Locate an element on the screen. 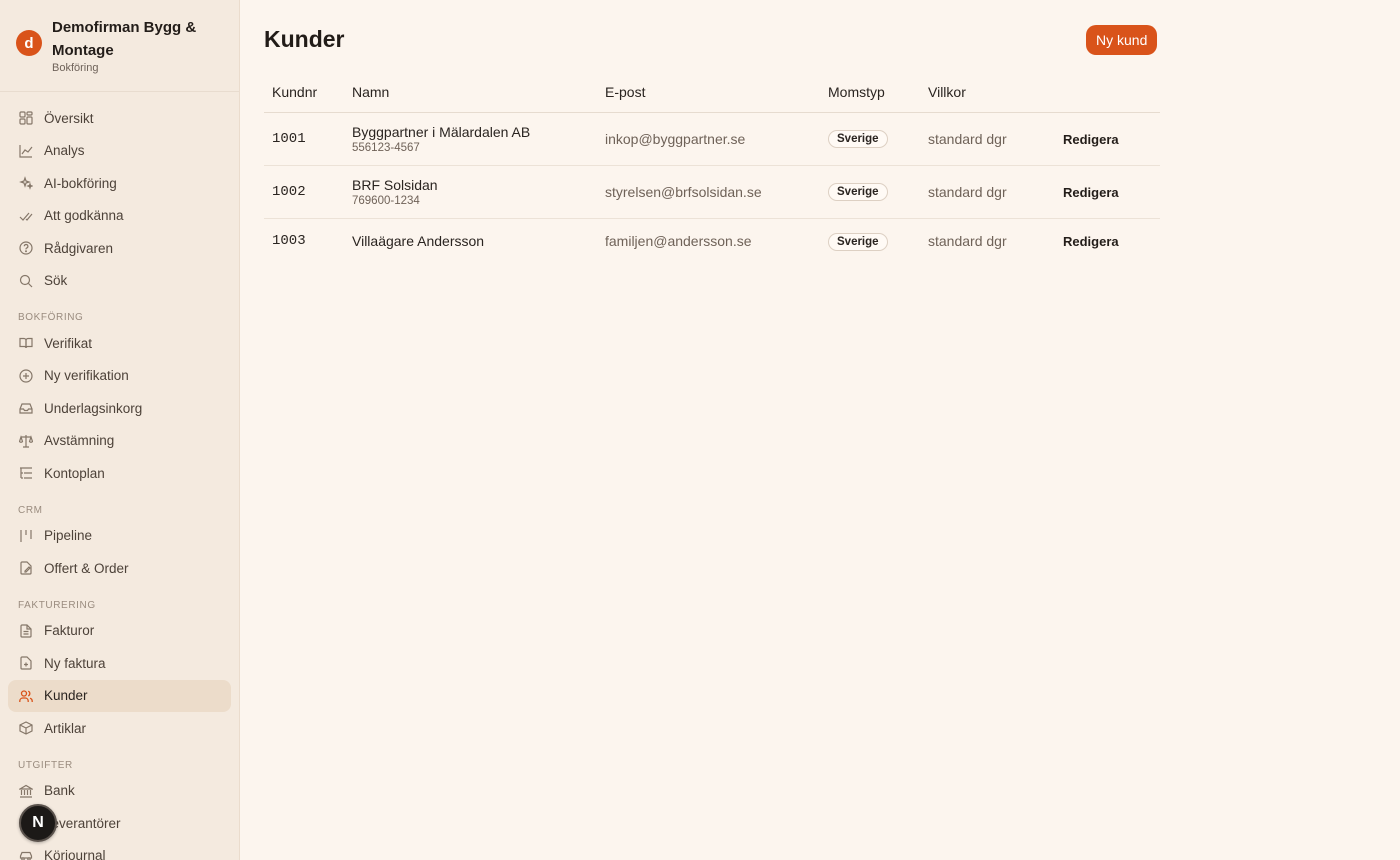 This screenshot has width=1400, height=860. book-icon is located at coordinates (26, 343).